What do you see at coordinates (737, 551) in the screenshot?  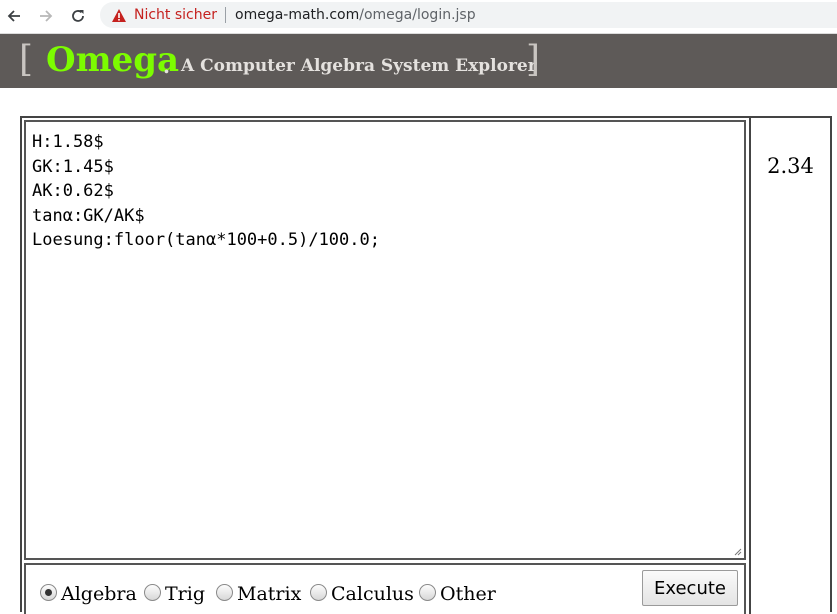 I see `resize-grip-icon` at bounding box center [737, 551].